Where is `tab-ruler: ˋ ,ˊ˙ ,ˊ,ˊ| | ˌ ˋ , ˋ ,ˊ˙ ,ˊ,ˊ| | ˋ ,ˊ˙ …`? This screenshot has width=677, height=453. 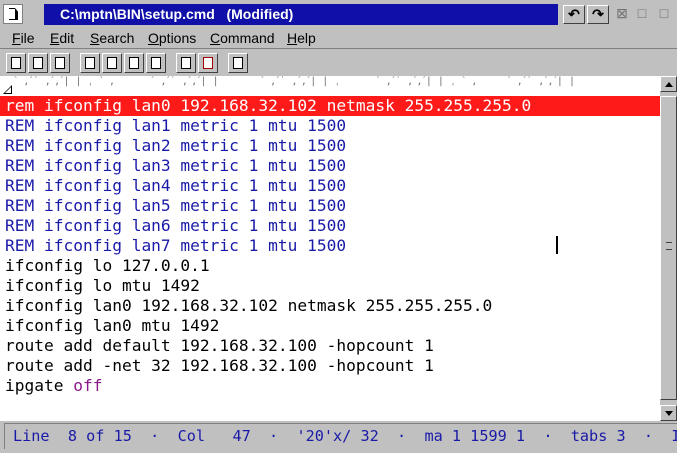
tab-ruler: ˋ ,ˊ˙ ,ˊ,ˊ| | ˌ ˋ , ˋ ,ˊ˙ ,ˊ,ˊ| | ˋ ,ˊ˙ … is located at coordinates (330, 86).